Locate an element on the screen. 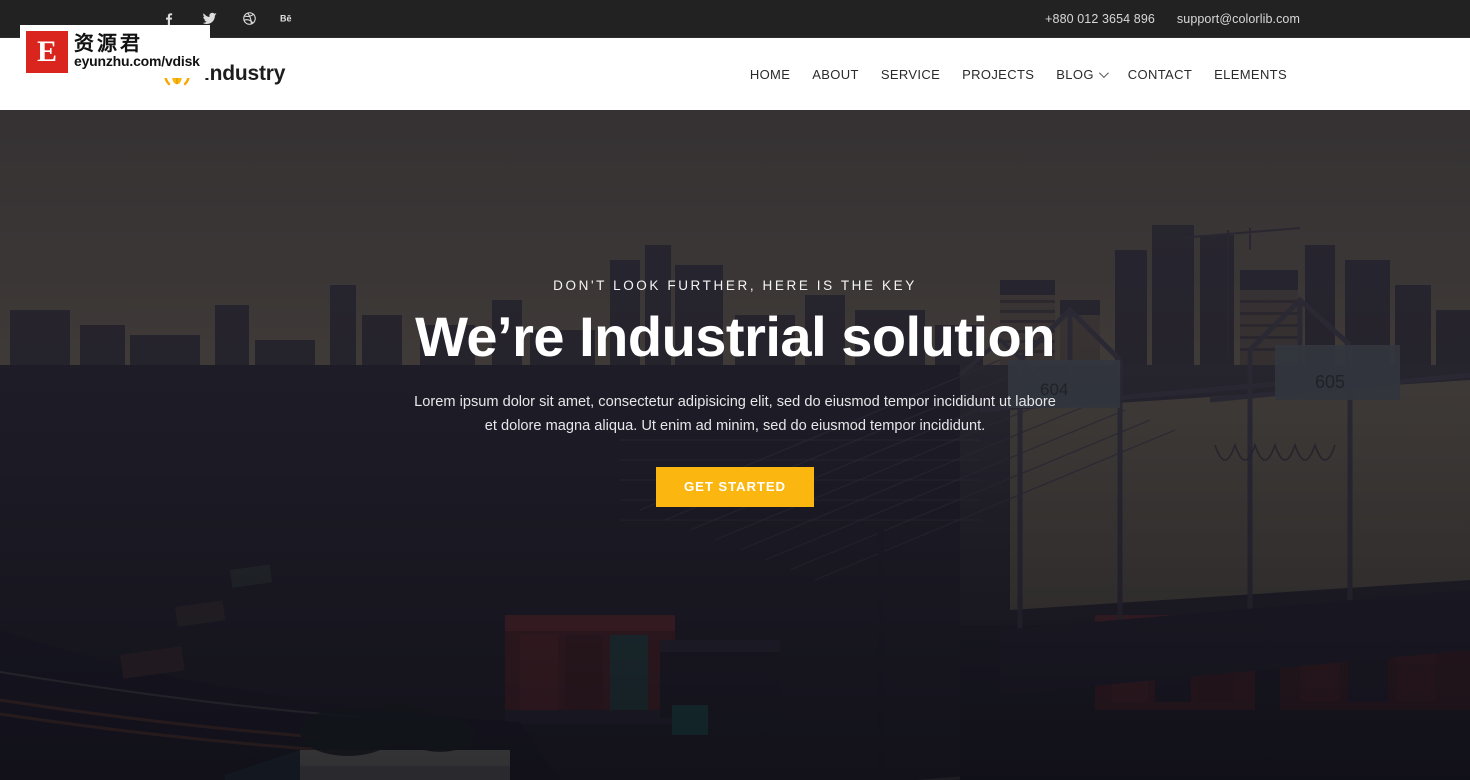 This screenshot has height=780, width=1470. watermark-texts: 资源君 eyunzhu.com/vdisk is located at coordinates (137, 51).